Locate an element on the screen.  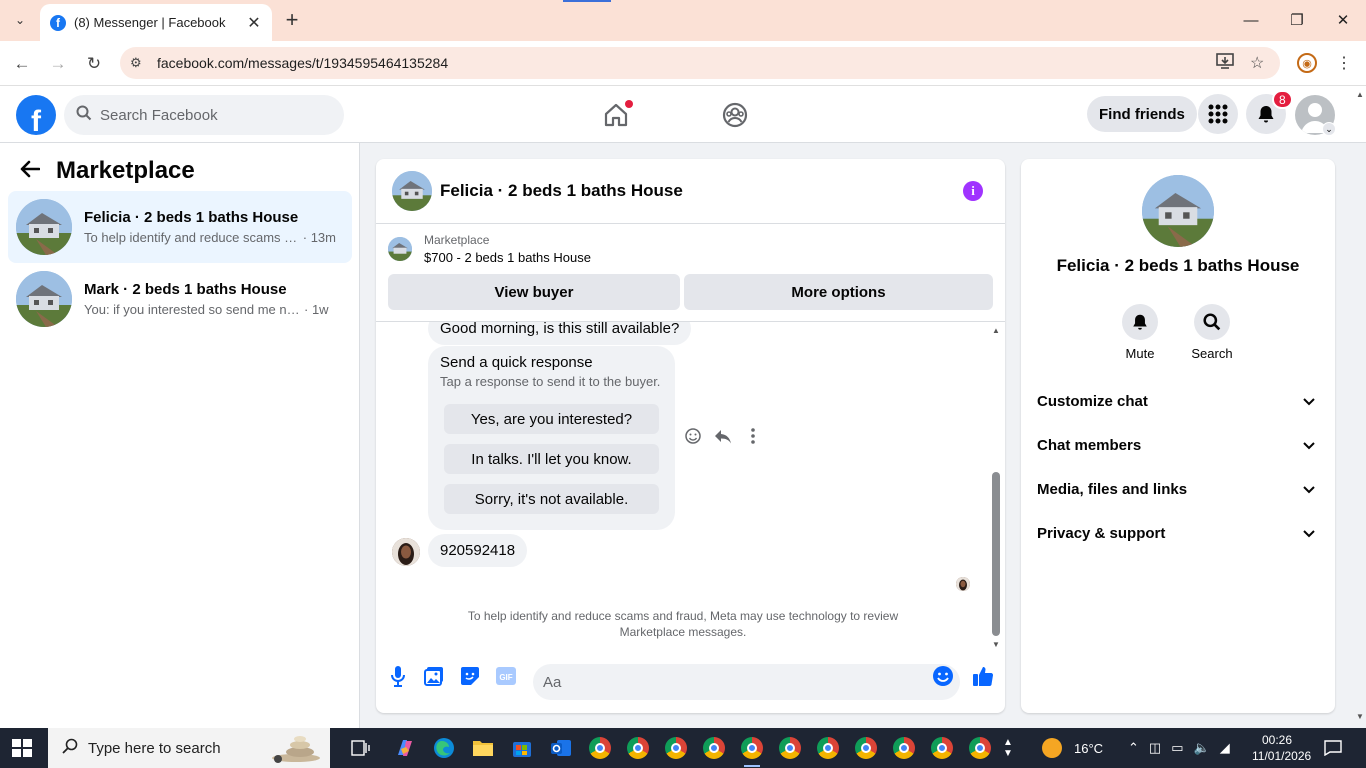
close-window-icon: ✕ is located at coordinates (1343, 20).